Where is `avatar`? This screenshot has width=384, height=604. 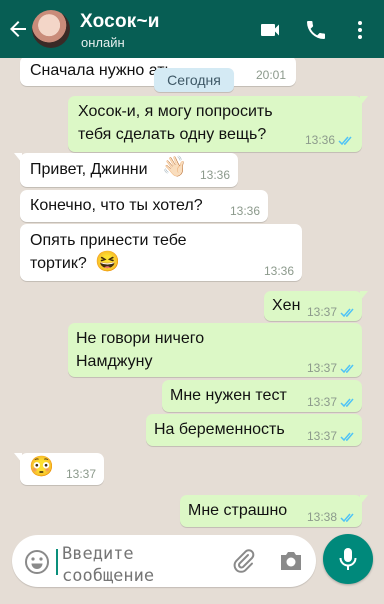 avatar is located at coordinates (51, 29).